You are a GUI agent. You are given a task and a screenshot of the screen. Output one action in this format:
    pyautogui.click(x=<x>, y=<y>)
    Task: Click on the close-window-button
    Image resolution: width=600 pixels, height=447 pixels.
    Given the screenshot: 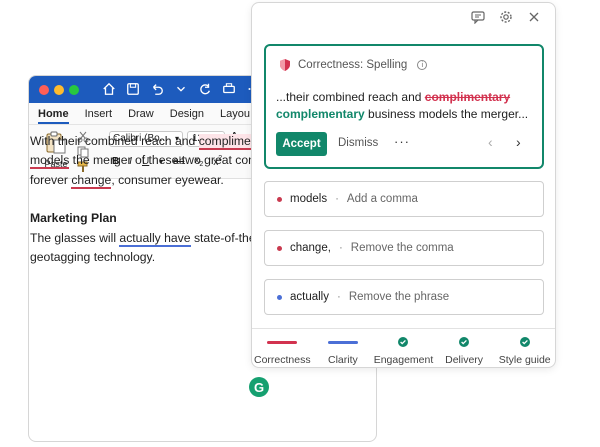 What is the action you would take?
    pyautogui.click(x=44, y=90)
    